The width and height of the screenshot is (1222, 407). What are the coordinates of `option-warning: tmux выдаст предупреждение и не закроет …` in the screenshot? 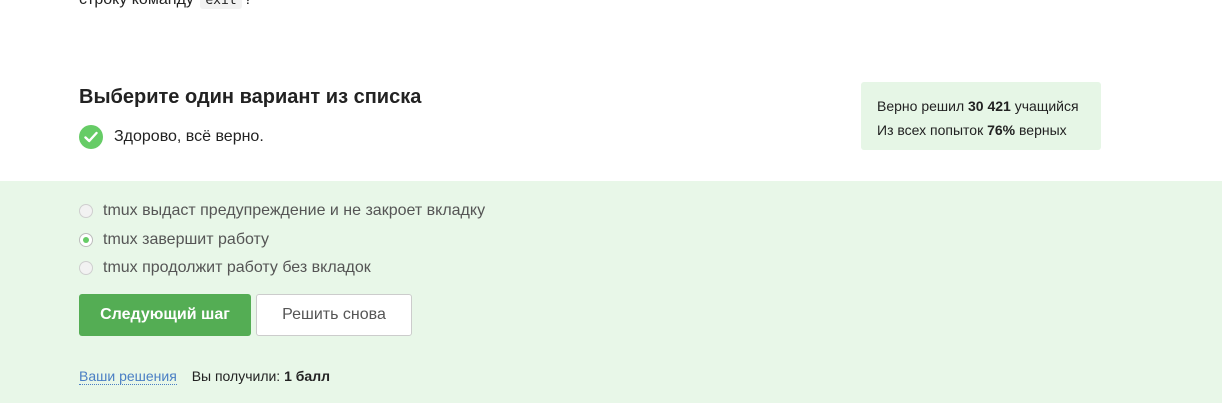 It's located at (282, 211).